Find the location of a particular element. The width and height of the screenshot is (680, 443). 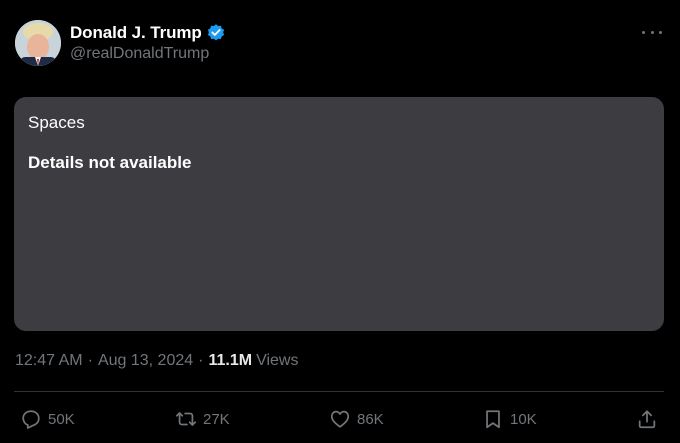

reply-button: 50K is located at coordinates (47, 419).